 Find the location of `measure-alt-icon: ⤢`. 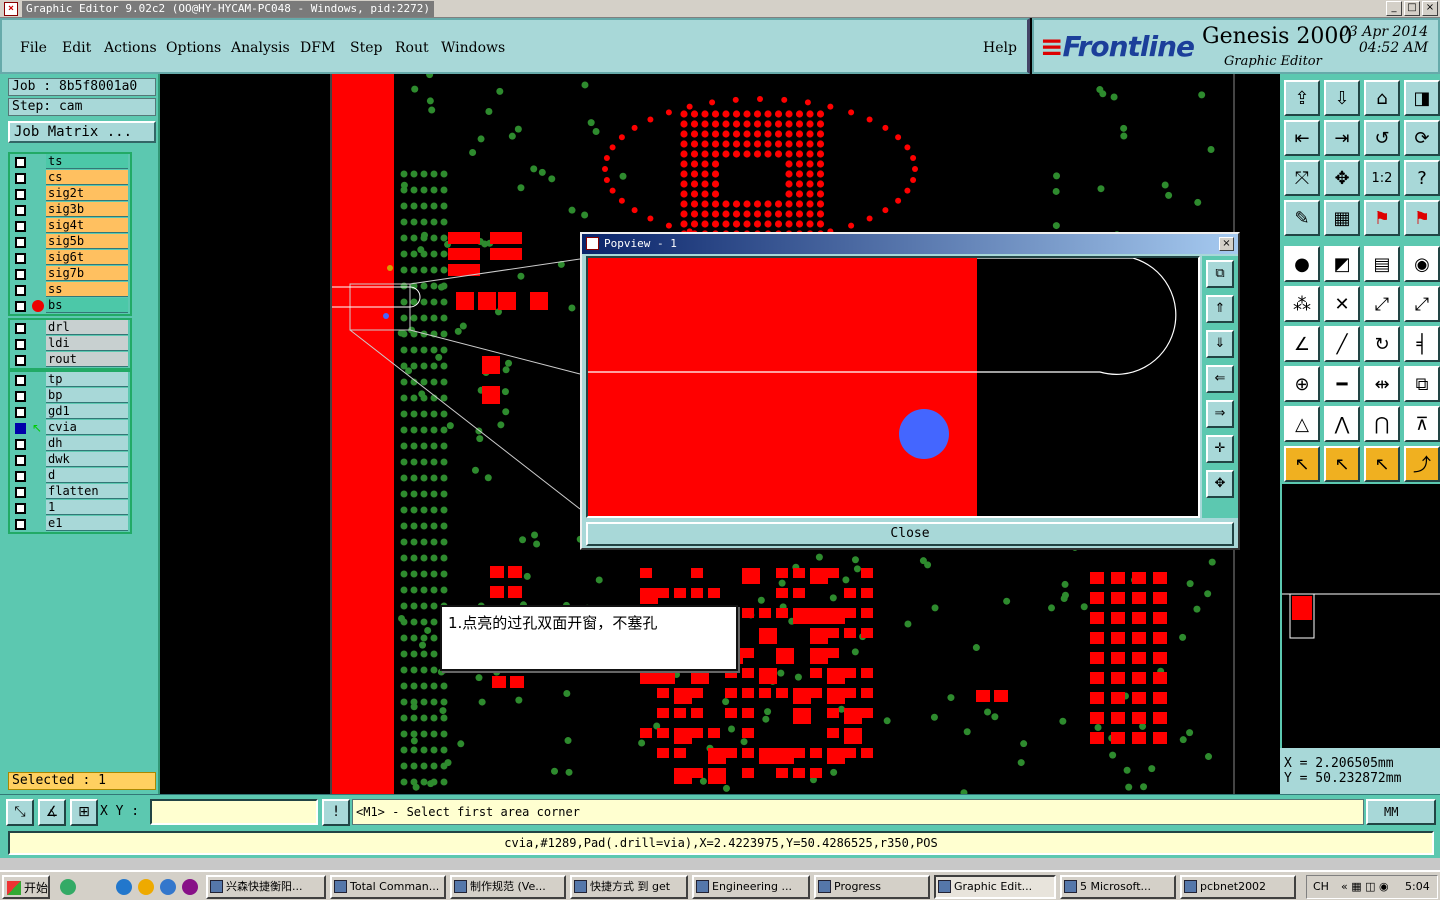

measure-alt-icon: ⤢ is located at coordinates (1422, 304).